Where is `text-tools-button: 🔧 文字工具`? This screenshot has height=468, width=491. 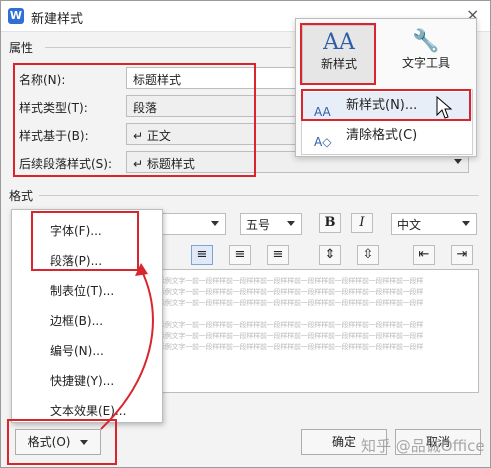
text-tools-button: 🔧 文字工具 is located at coordinates (426, 54).